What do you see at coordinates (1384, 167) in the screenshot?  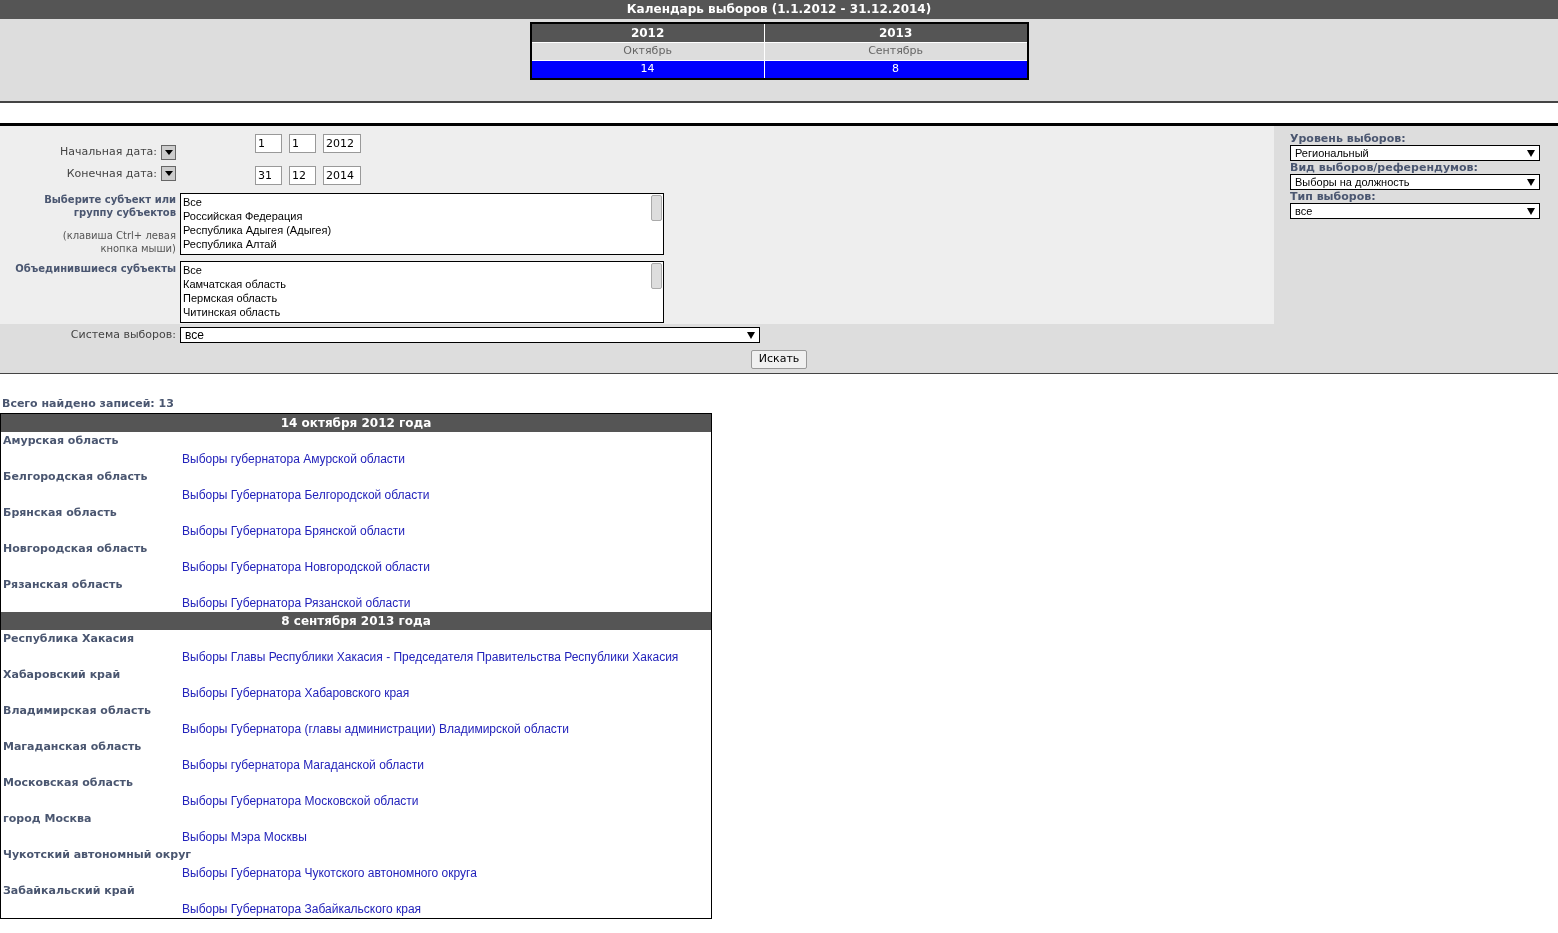 I see `select-label: Вид выборов/референдумов:` at bounding box center [1384, 167].